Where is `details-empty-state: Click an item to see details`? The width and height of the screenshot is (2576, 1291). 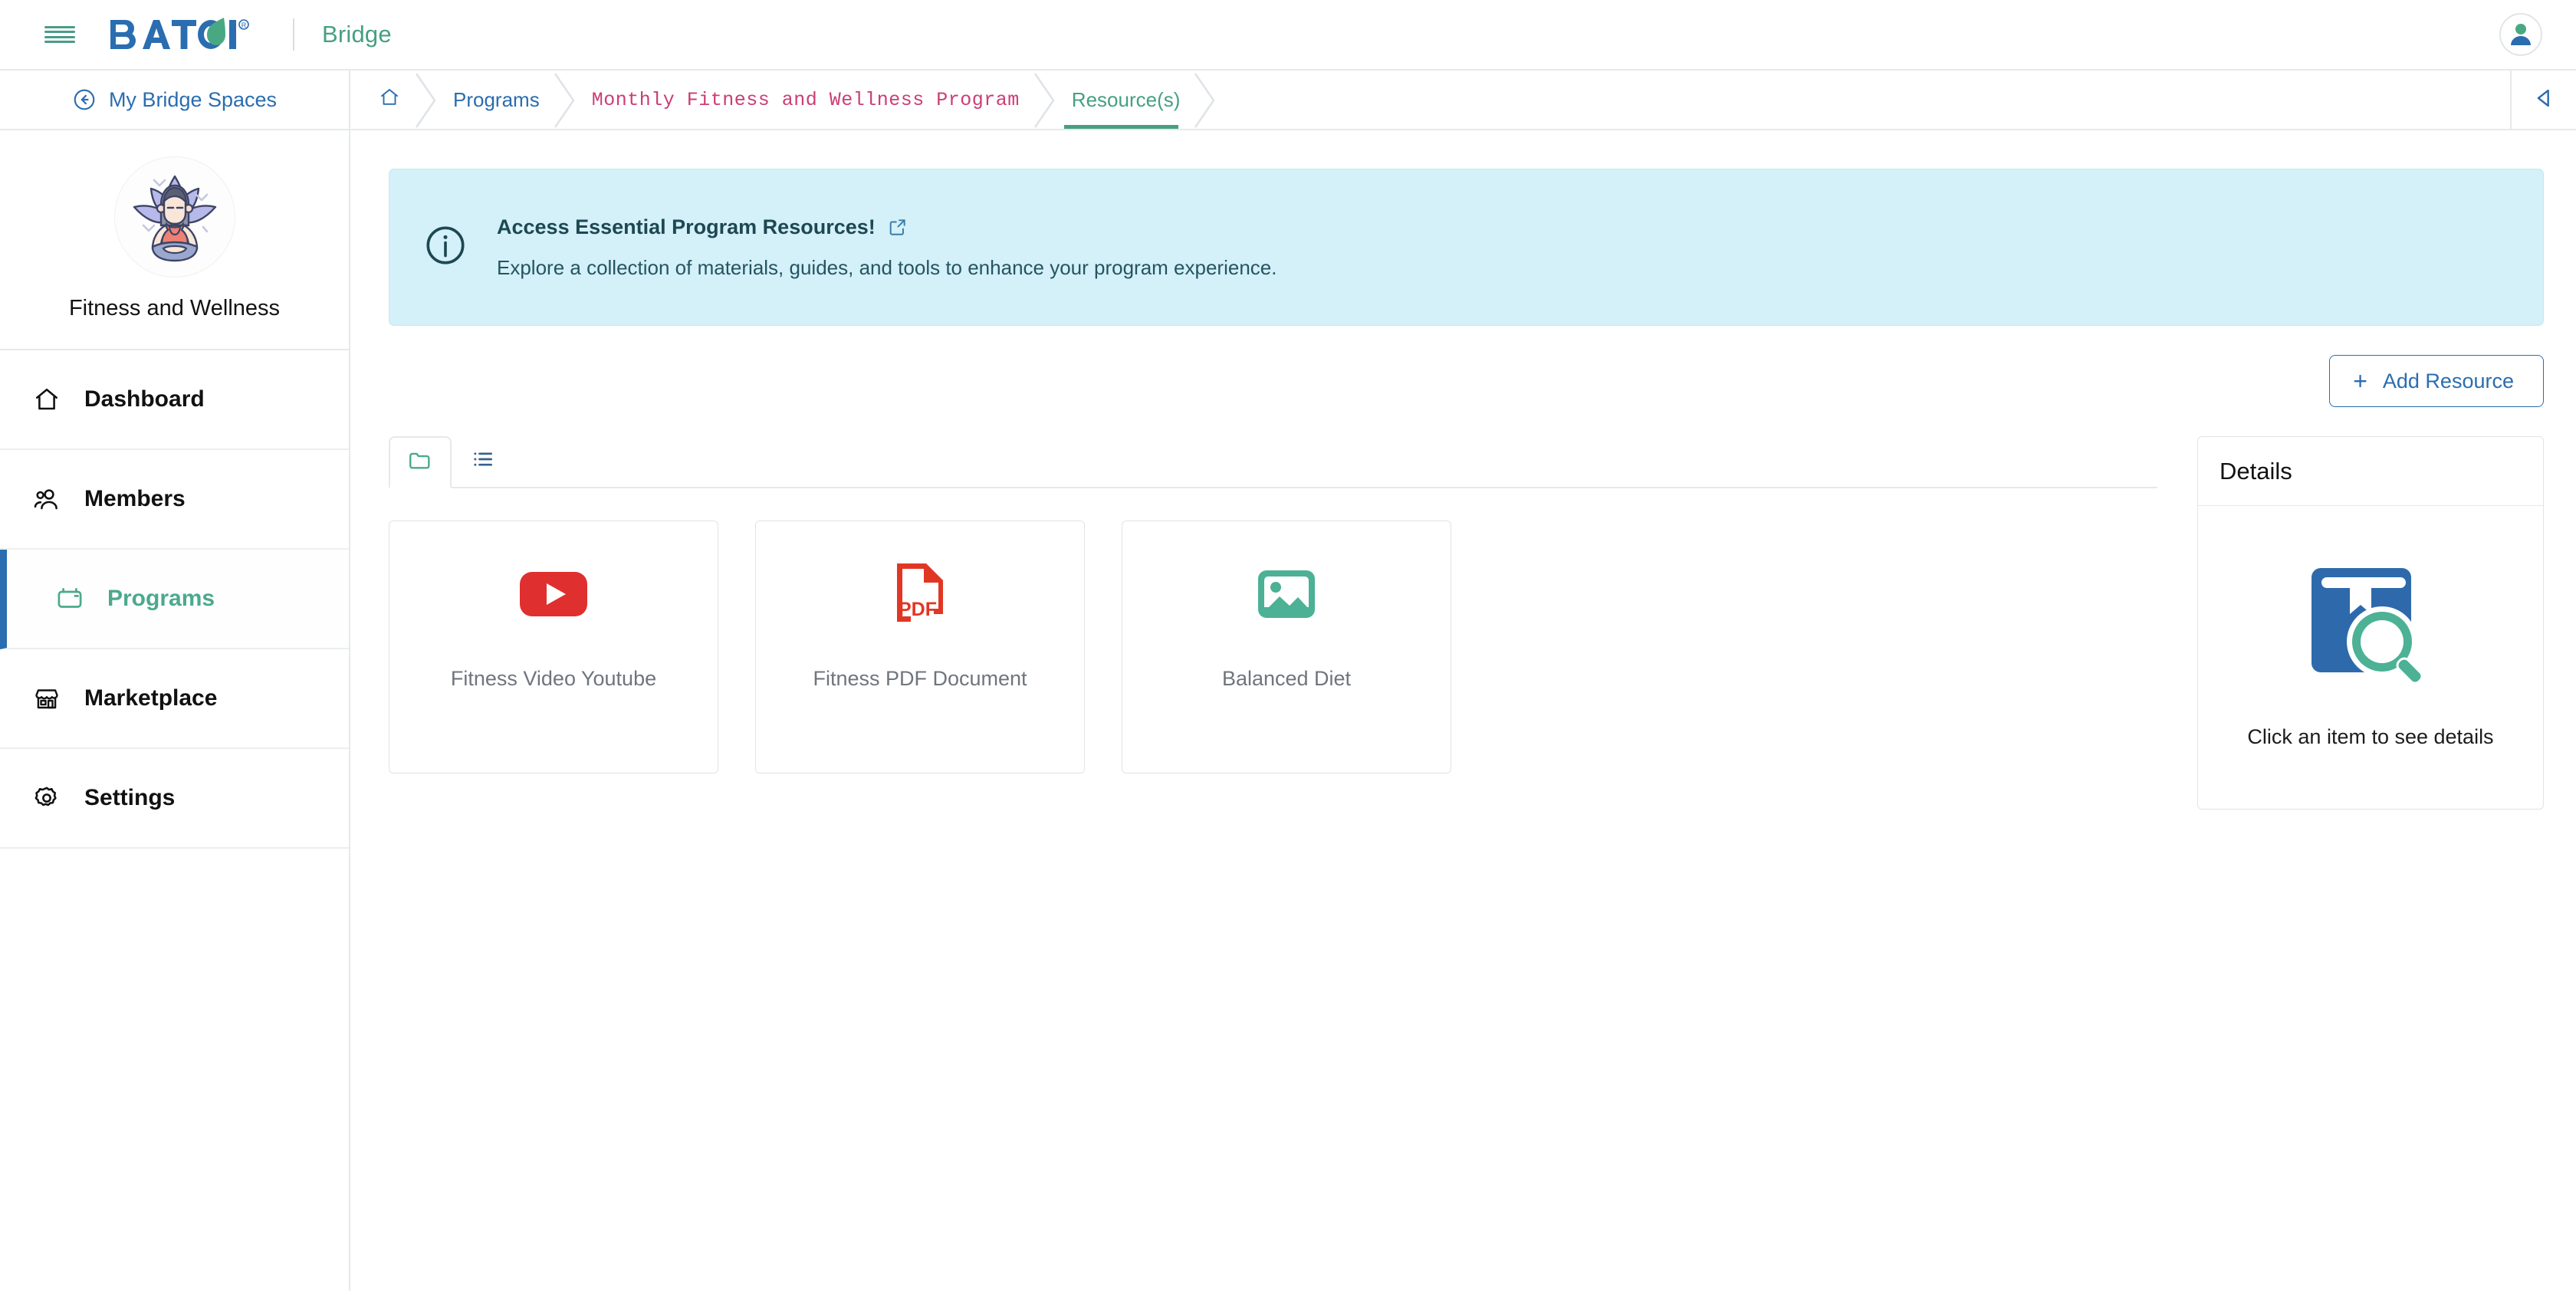 details-empty-state: Click an item to see details is located at coordinates (2370, 657).